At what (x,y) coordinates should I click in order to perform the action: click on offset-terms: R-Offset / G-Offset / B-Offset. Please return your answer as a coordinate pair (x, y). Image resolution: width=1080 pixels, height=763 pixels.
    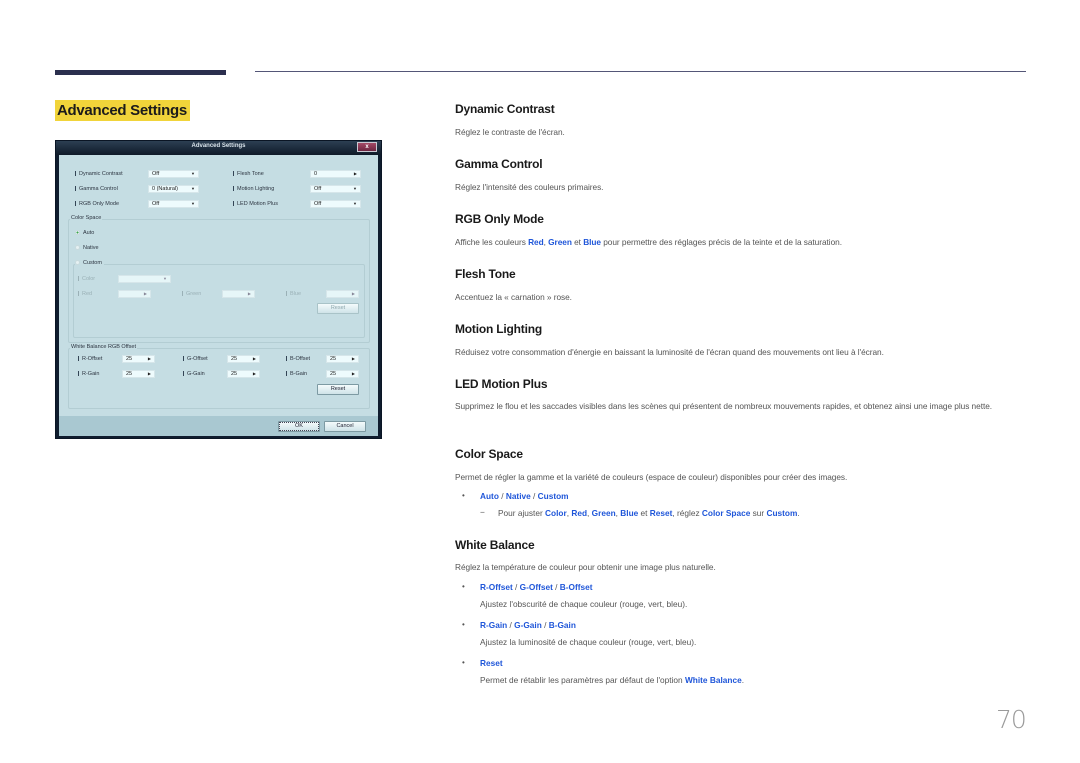
    Looking at the image, I should click on (536, 587).